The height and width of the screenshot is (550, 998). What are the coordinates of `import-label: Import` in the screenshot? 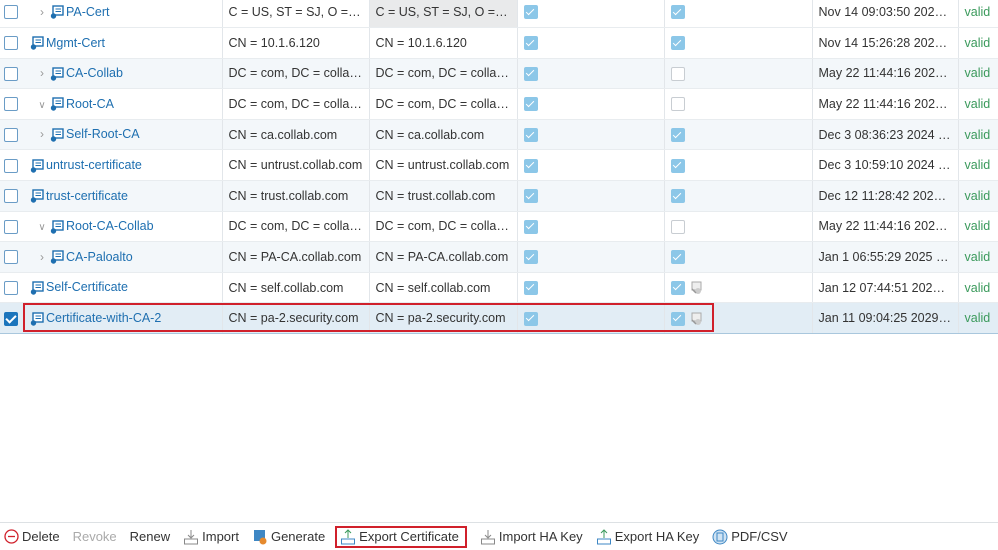 It's located at (220, 536).